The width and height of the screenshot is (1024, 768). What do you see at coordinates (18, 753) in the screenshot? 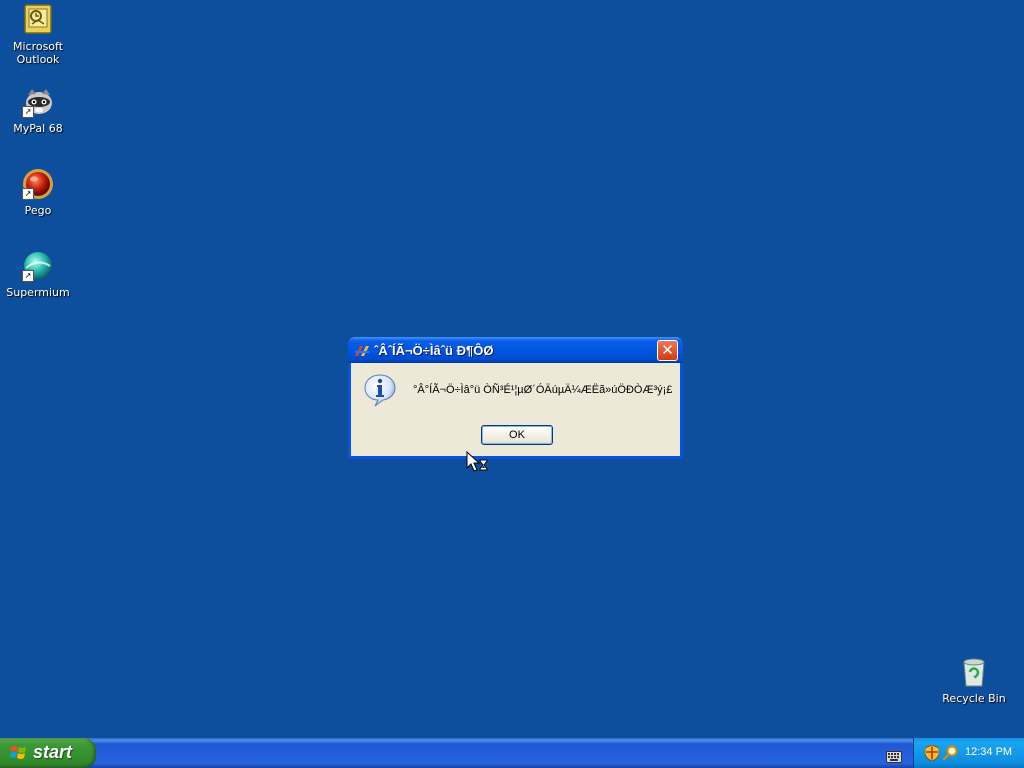
I see `windows-logo-icon` at bounding box center [18, 753].